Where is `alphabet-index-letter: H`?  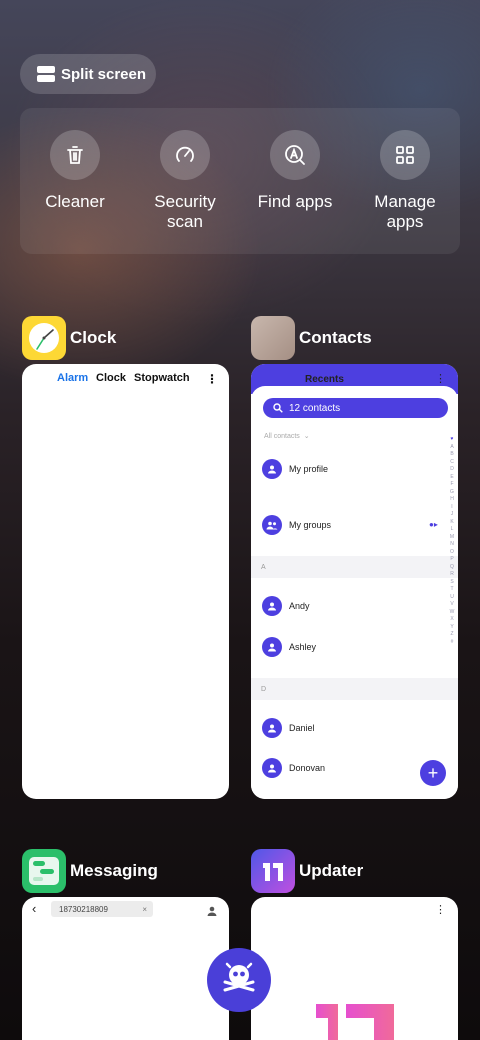 alphabet-index-letter: H is located at coordinates (452, 500).